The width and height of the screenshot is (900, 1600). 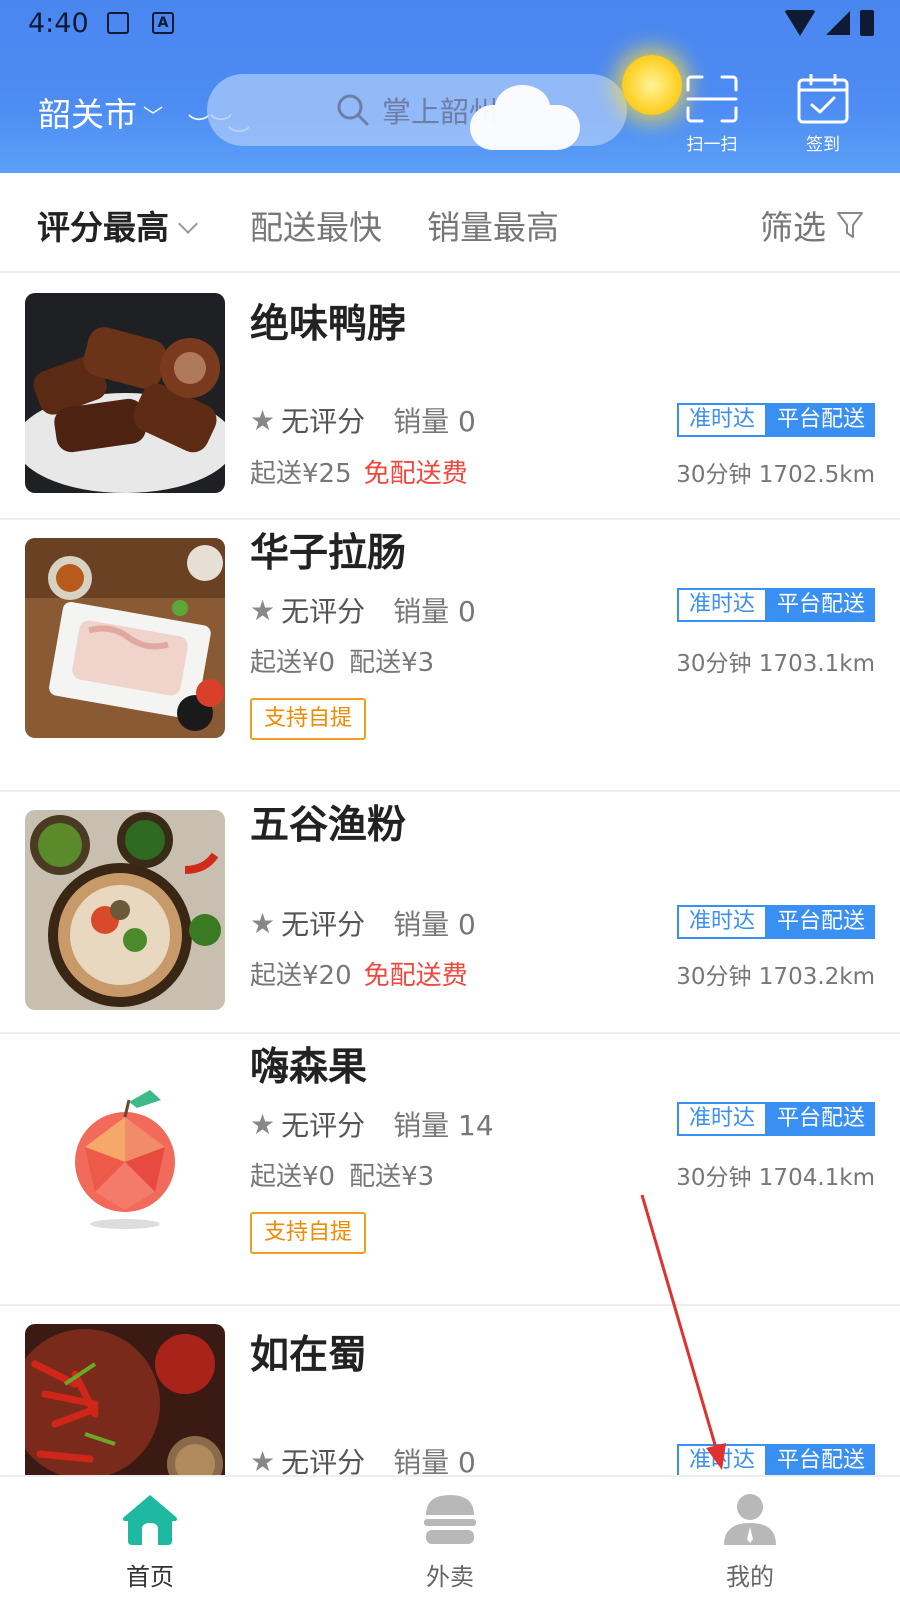 I want to click on eta-distance: 30分钟 1704.1km, so click(x=775, y=1178).